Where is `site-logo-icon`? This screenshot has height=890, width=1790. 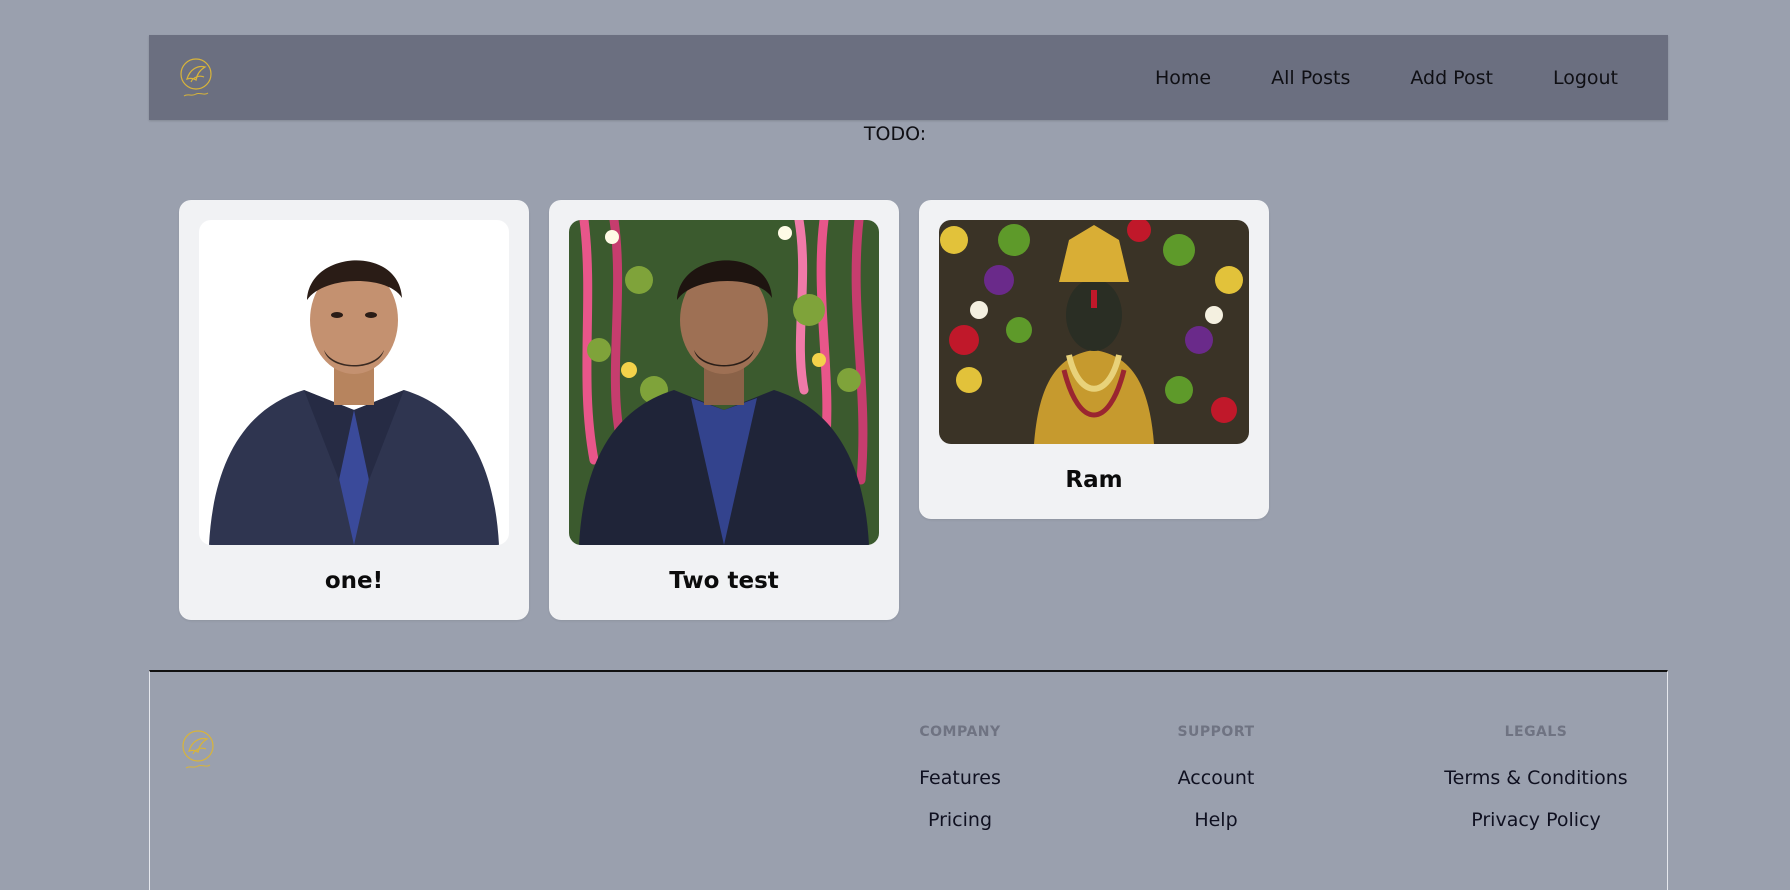
site-logo-icon is located at coordinates (196, 78).